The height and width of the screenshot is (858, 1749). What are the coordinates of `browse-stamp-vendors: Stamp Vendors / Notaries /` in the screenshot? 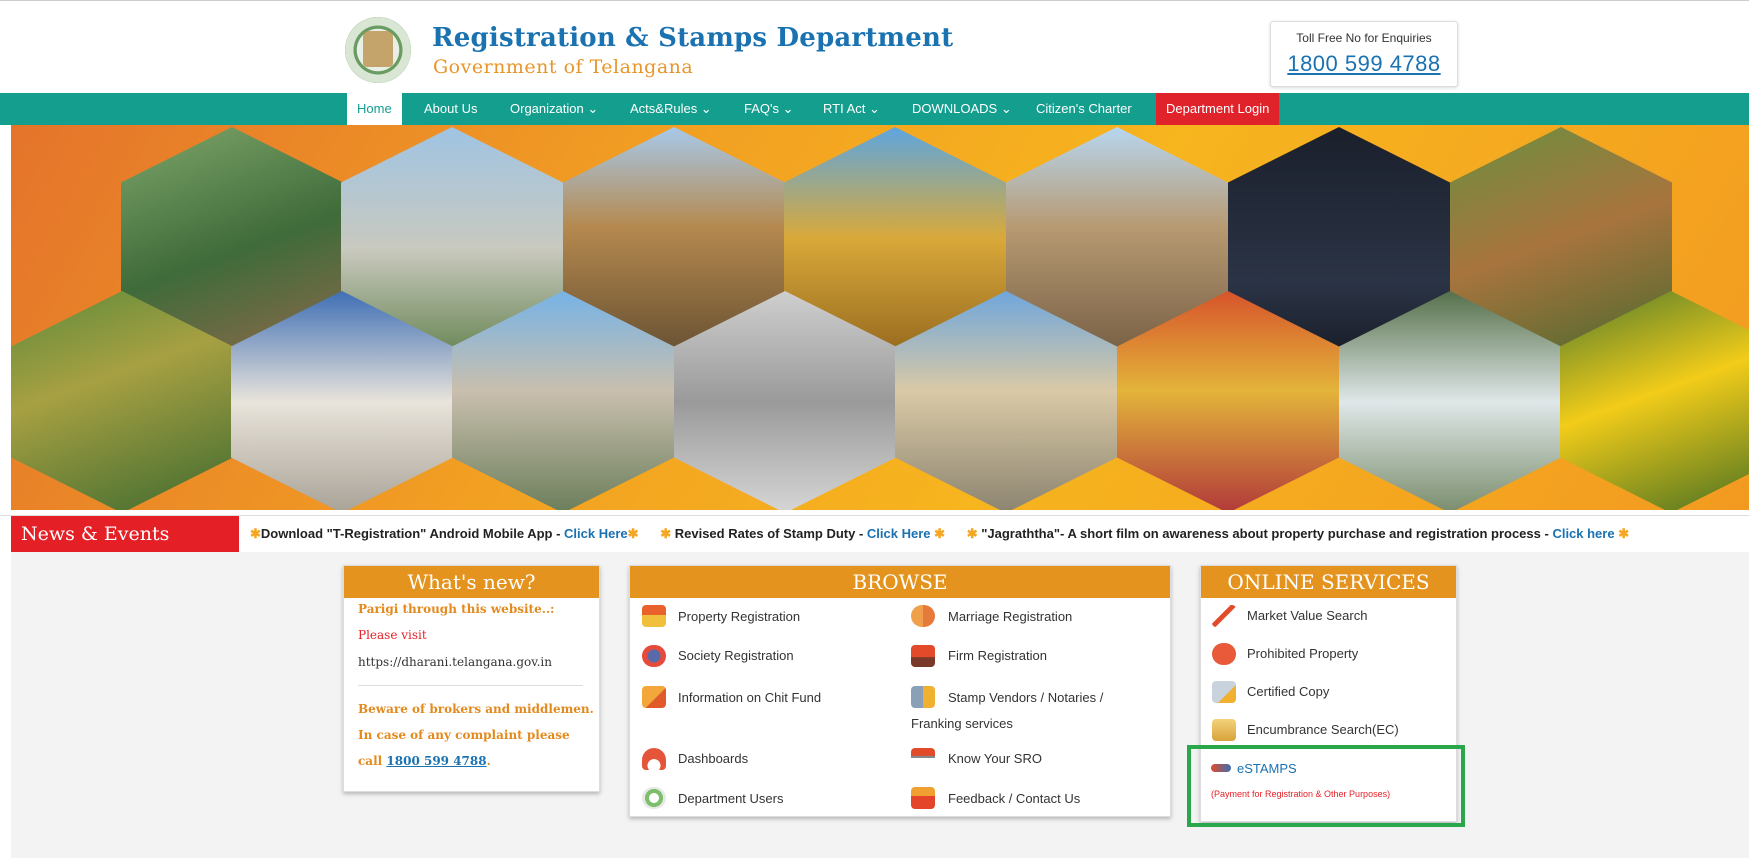 It's located at (1025, 697).